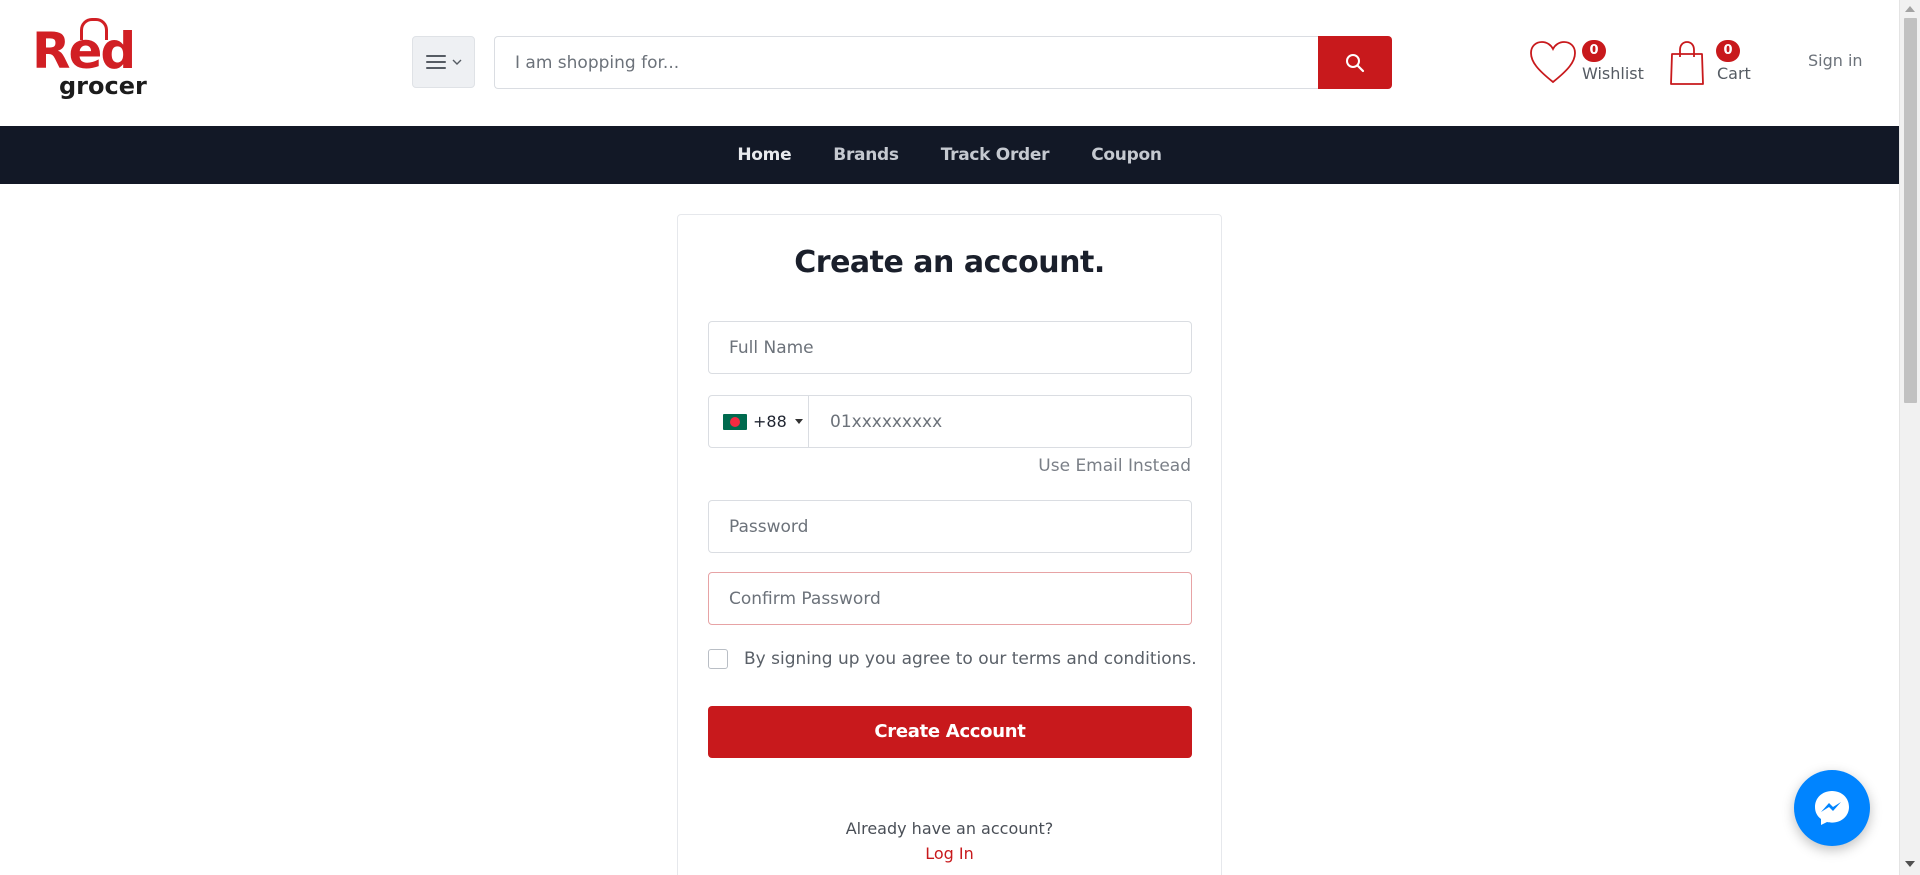 Image resolution: width=1920 pixels, height=875 pixels. What do you see at coordinates (949, 828) in the screenshot?
I see `already-have-account-text: Already have an account?` at bounding box center [949, 828].